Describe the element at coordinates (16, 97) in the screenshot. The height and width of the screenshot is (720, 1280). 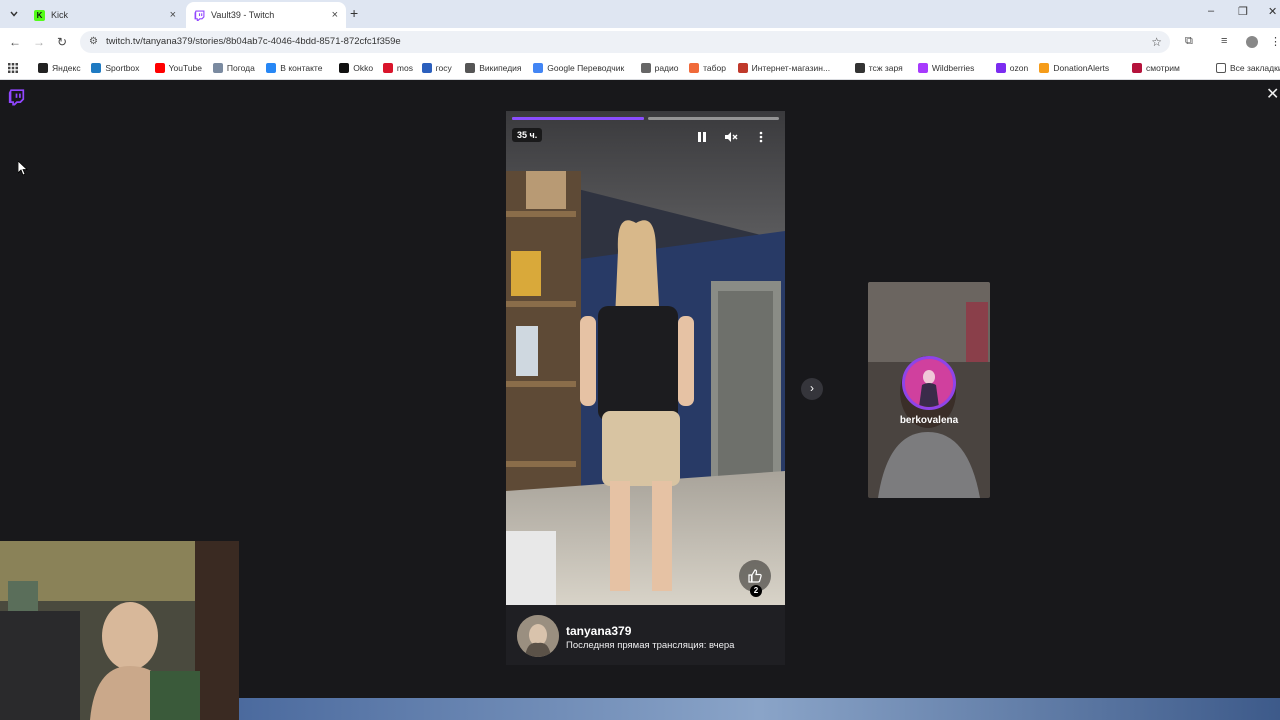
I see `twitch-logo-icon` at that location.